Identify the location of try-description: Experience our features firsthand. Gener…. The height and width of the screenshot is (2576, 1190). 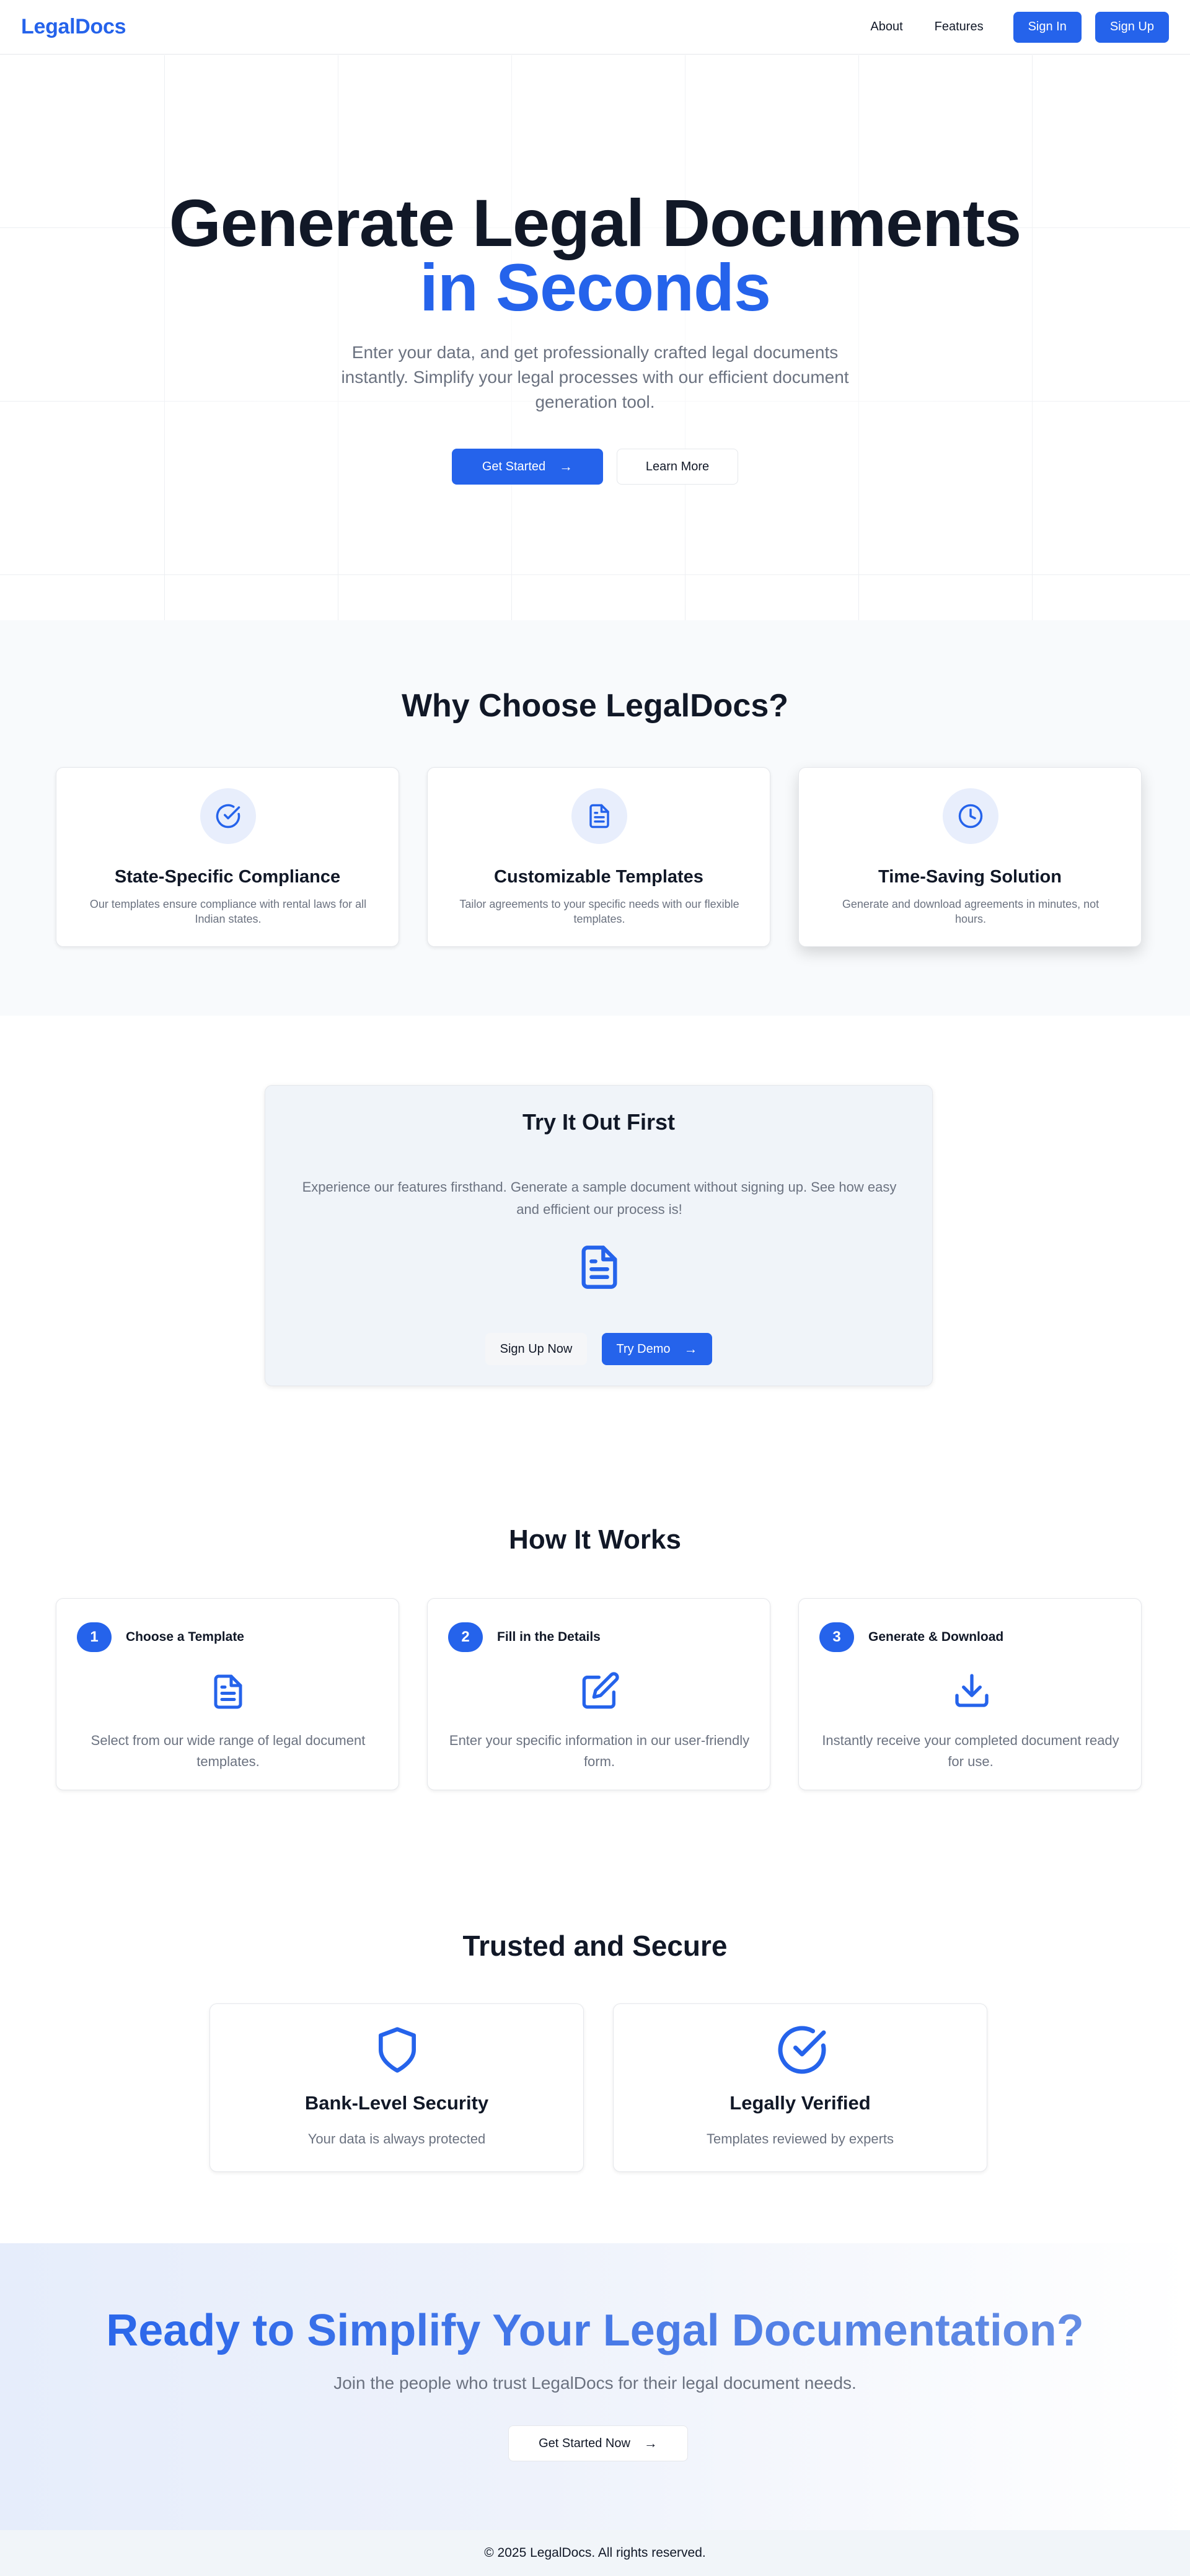
(599, 1198).